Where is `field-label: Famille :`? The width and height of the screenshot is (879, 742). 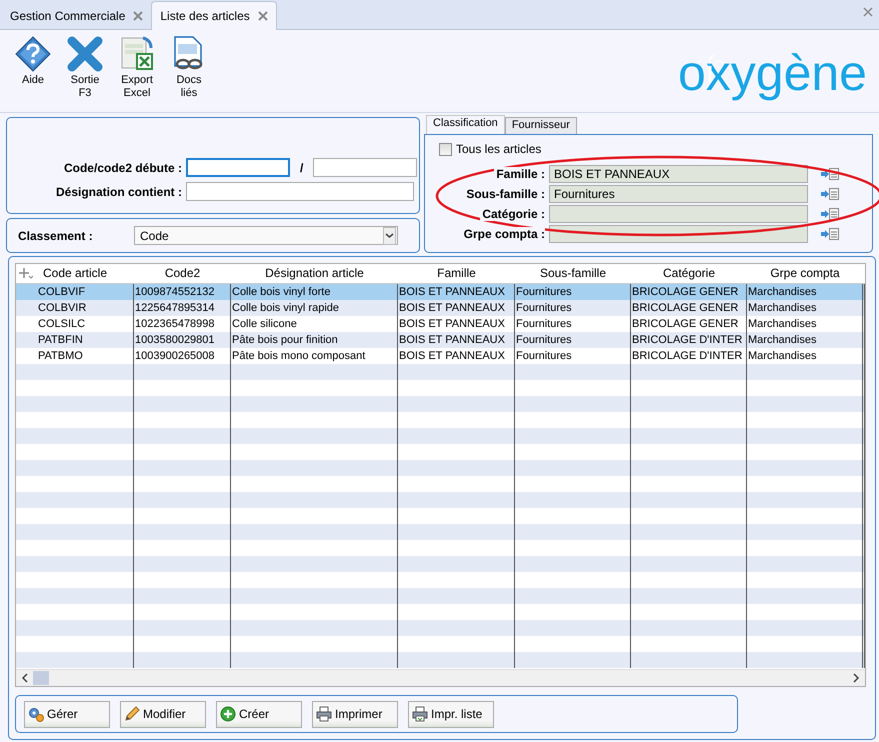
field-label: Famille : is located at coordinates (519, 174).